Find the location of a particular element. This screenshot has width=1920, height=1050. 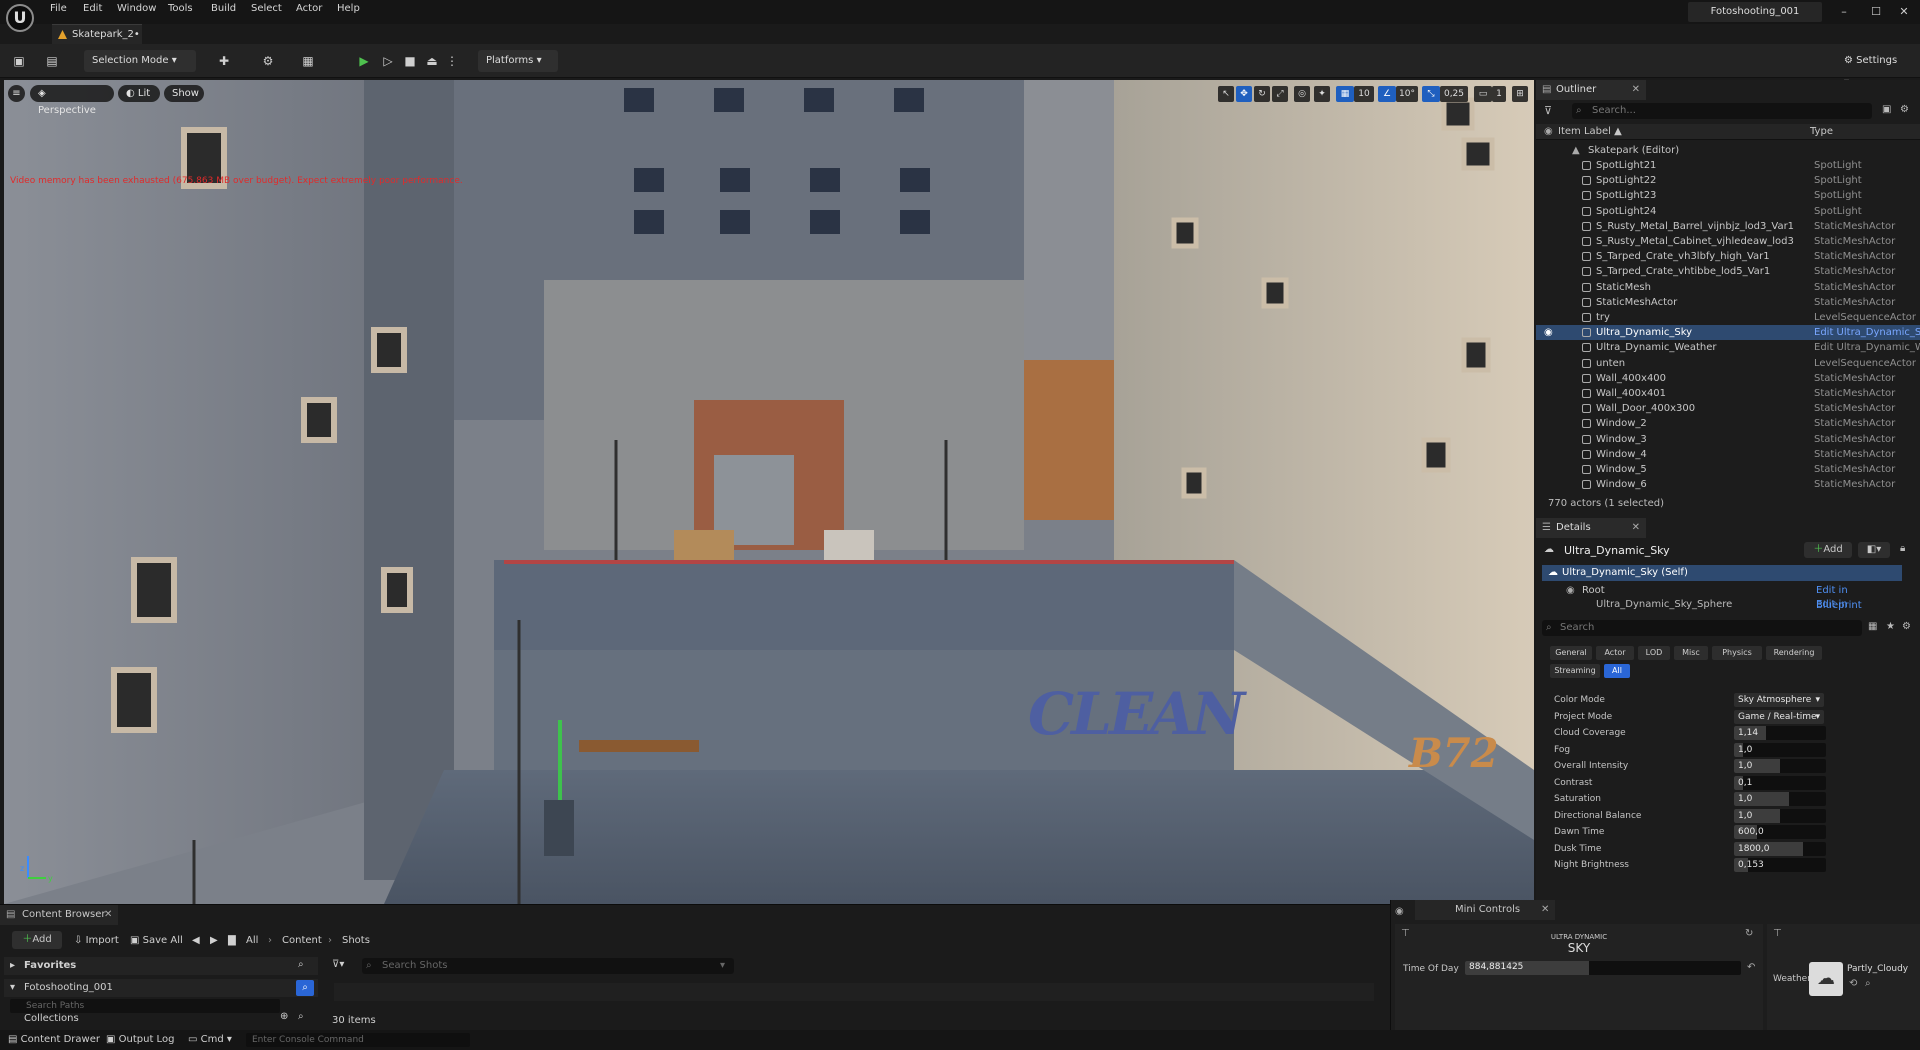

visibility-icon: ◉ is located at coordinates (1548, 332).